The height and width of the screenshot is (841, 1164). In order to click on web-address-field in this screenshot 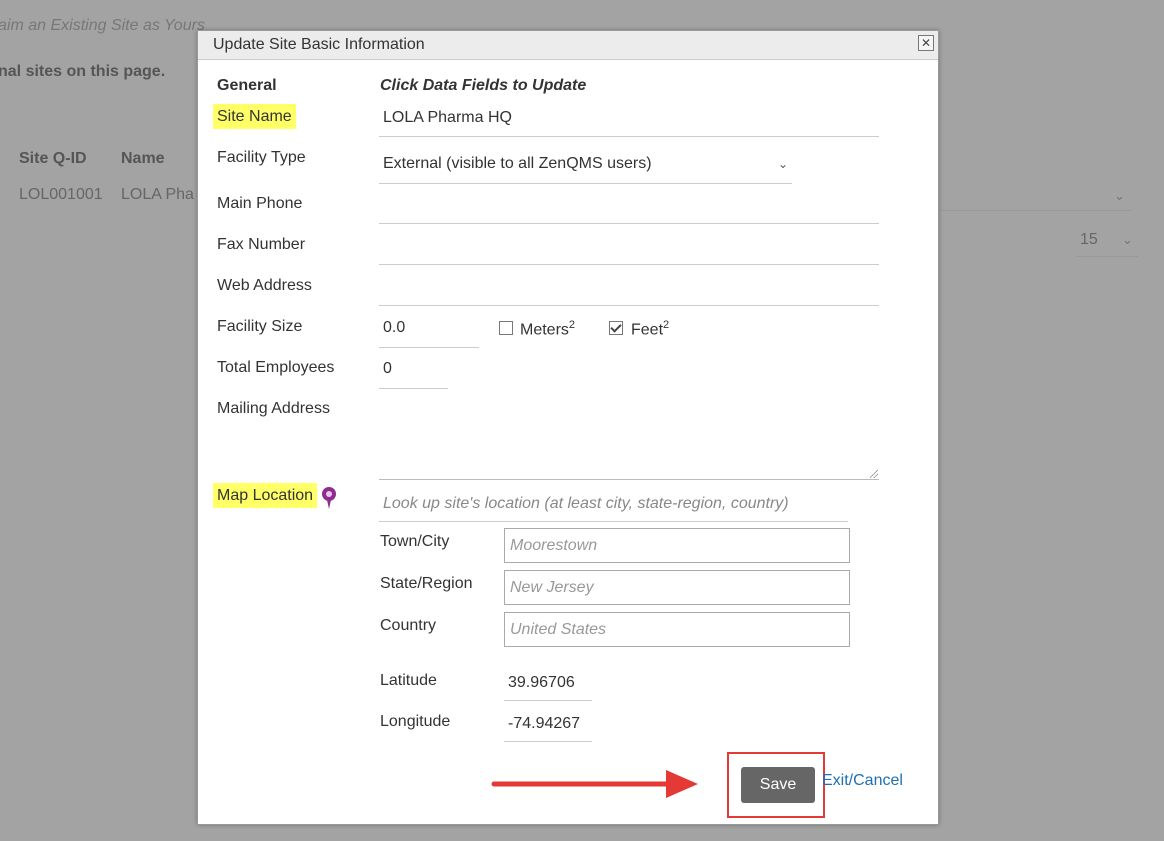, I will do `click(629, 291)`.